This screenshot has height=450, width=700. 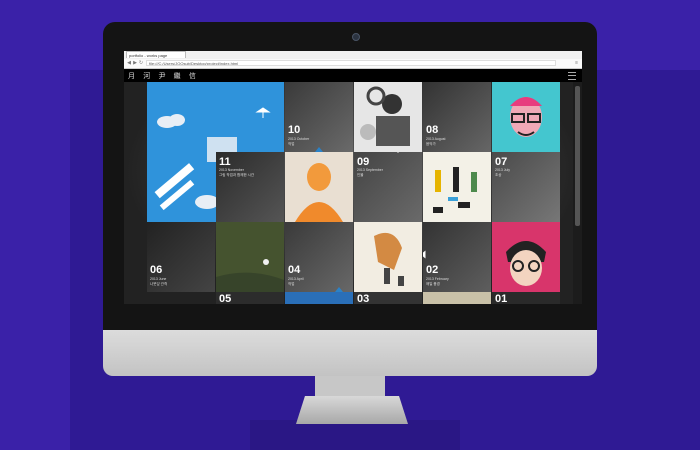 I want to click on illustration-musician, so click(x=388, y=117).